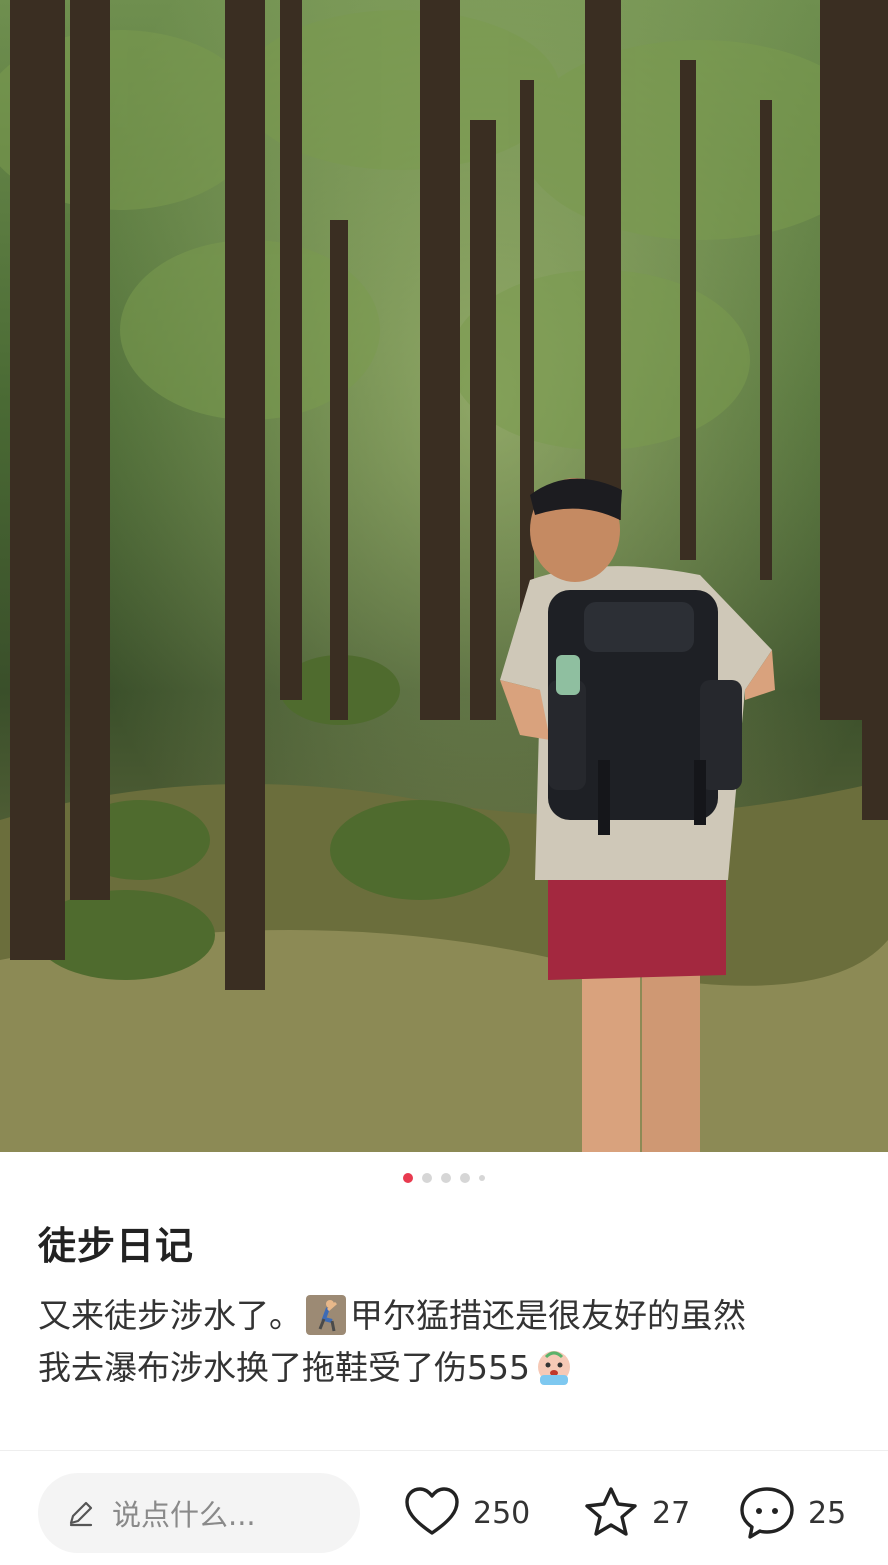 This screenshot has width=888, height=1565. What do you see at coordinates (170, 1315) in the screenshot?
I see `post-body-text-1: 又来徒步涉水了。` at bounding box center [170, 1315].